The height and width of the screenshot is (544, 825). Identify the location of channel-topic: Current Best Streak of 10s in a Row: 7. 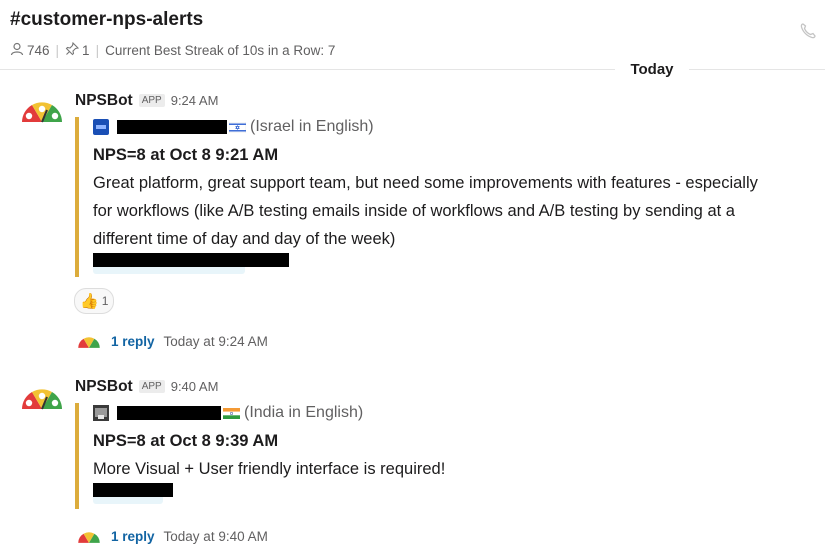
(220, 50).